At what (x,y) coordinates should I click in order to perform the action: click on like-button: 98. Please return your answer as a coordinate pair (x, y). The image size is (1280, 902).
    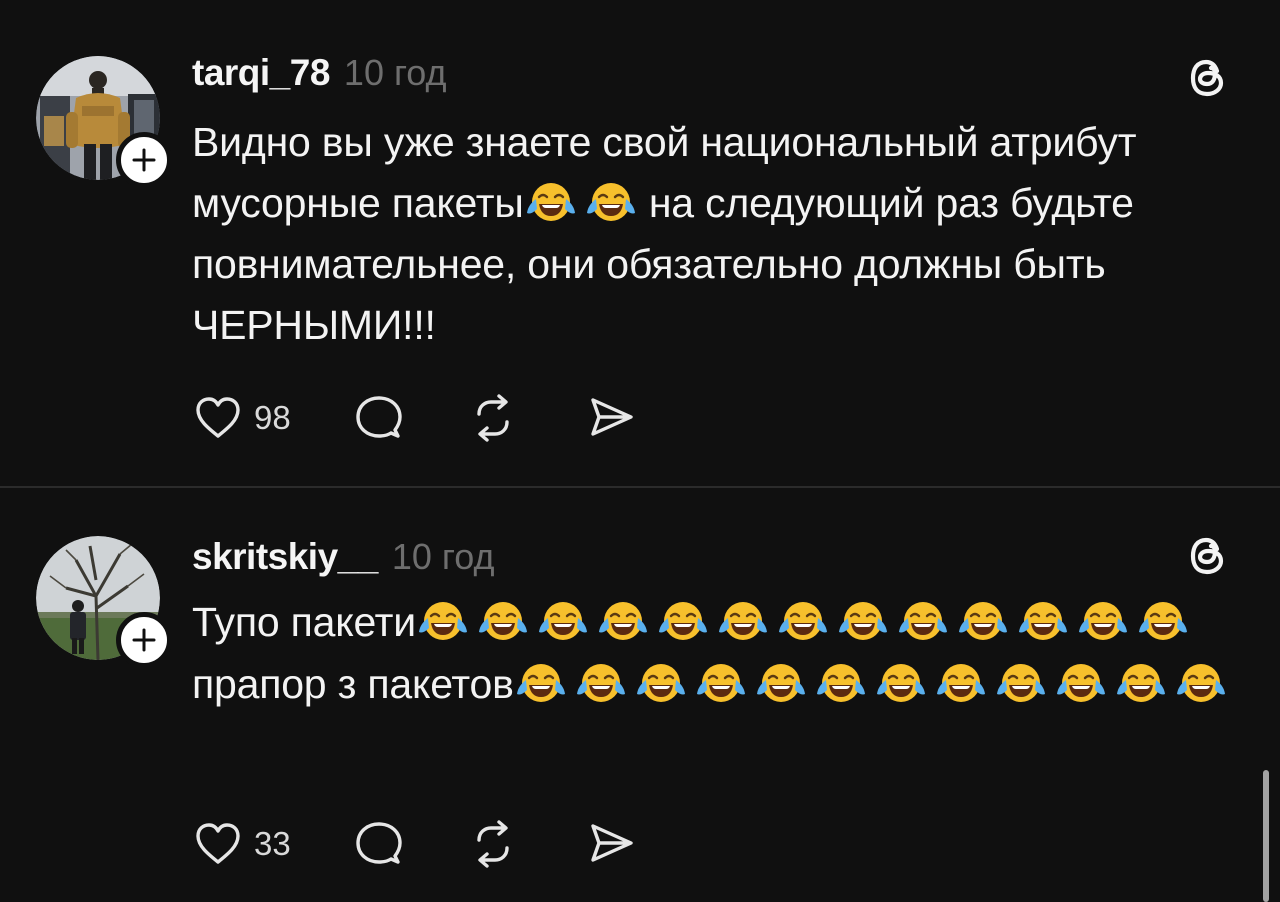
    Looking at the image, I should click on (240, 418).